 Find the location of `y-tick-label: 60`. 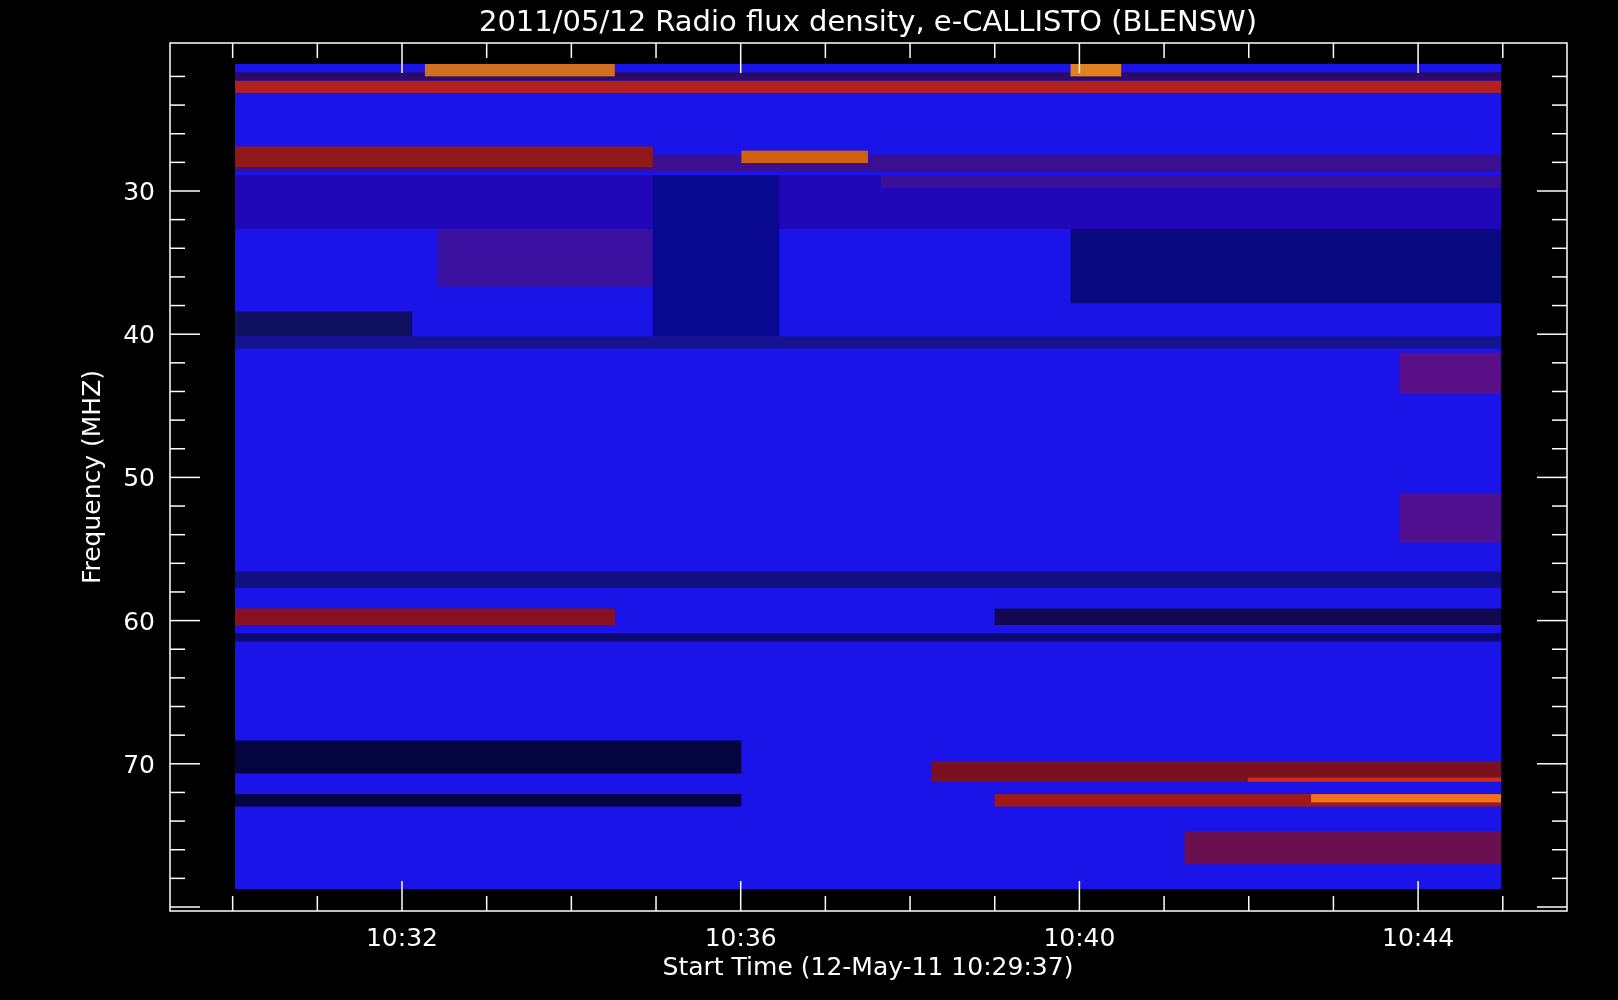

y-tick-label: 60 is located at coordinates (139, 621).